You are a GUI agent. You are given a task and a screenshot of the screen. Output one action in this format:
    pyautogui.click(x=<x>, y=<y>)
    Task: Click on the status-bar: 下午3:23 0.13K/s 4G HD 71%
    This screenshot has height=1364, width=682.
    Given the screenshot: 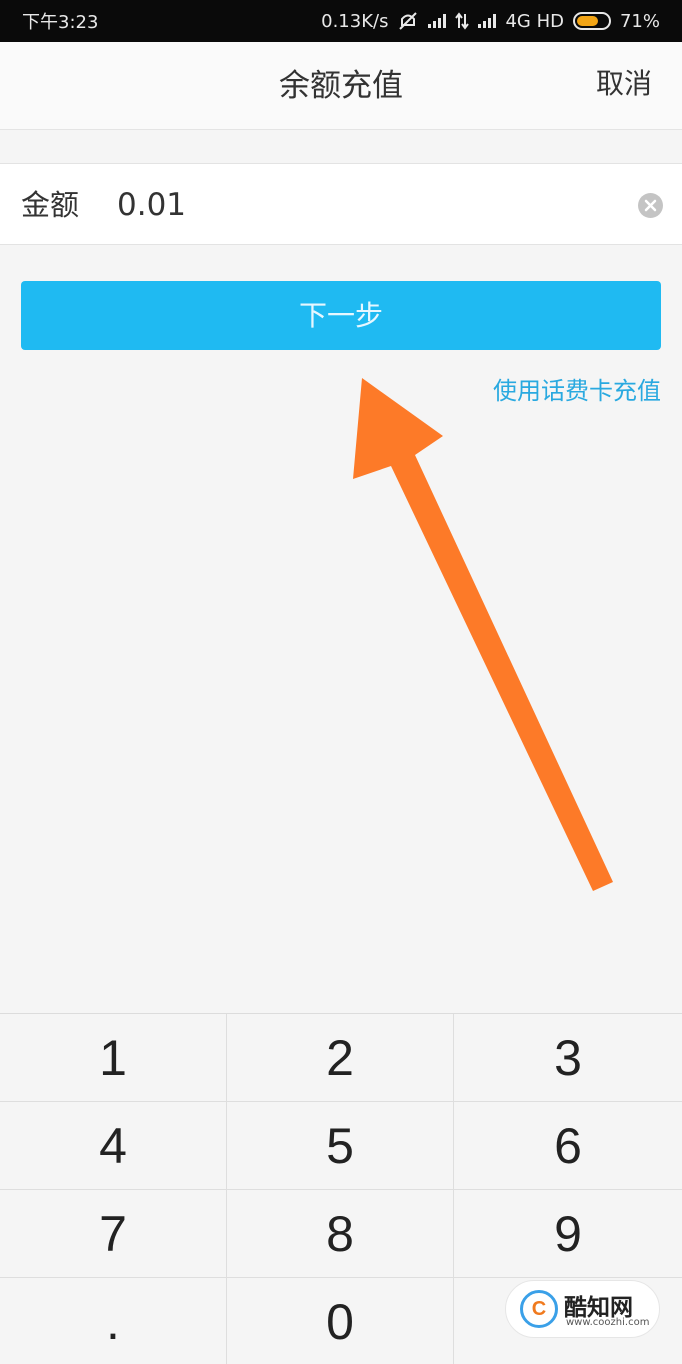 What is the action you would take?
    pyautogui.click(x=341, y=21)
    